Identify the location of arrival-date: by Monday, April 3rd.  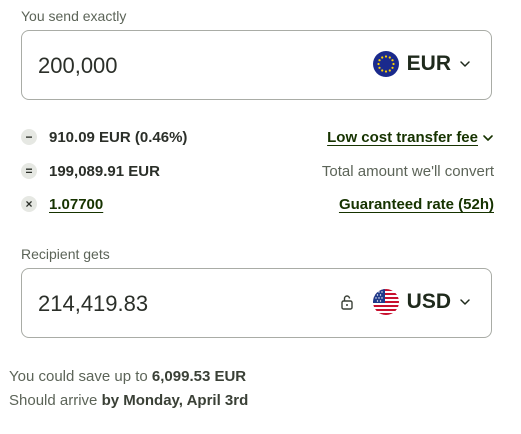
(175, 400).